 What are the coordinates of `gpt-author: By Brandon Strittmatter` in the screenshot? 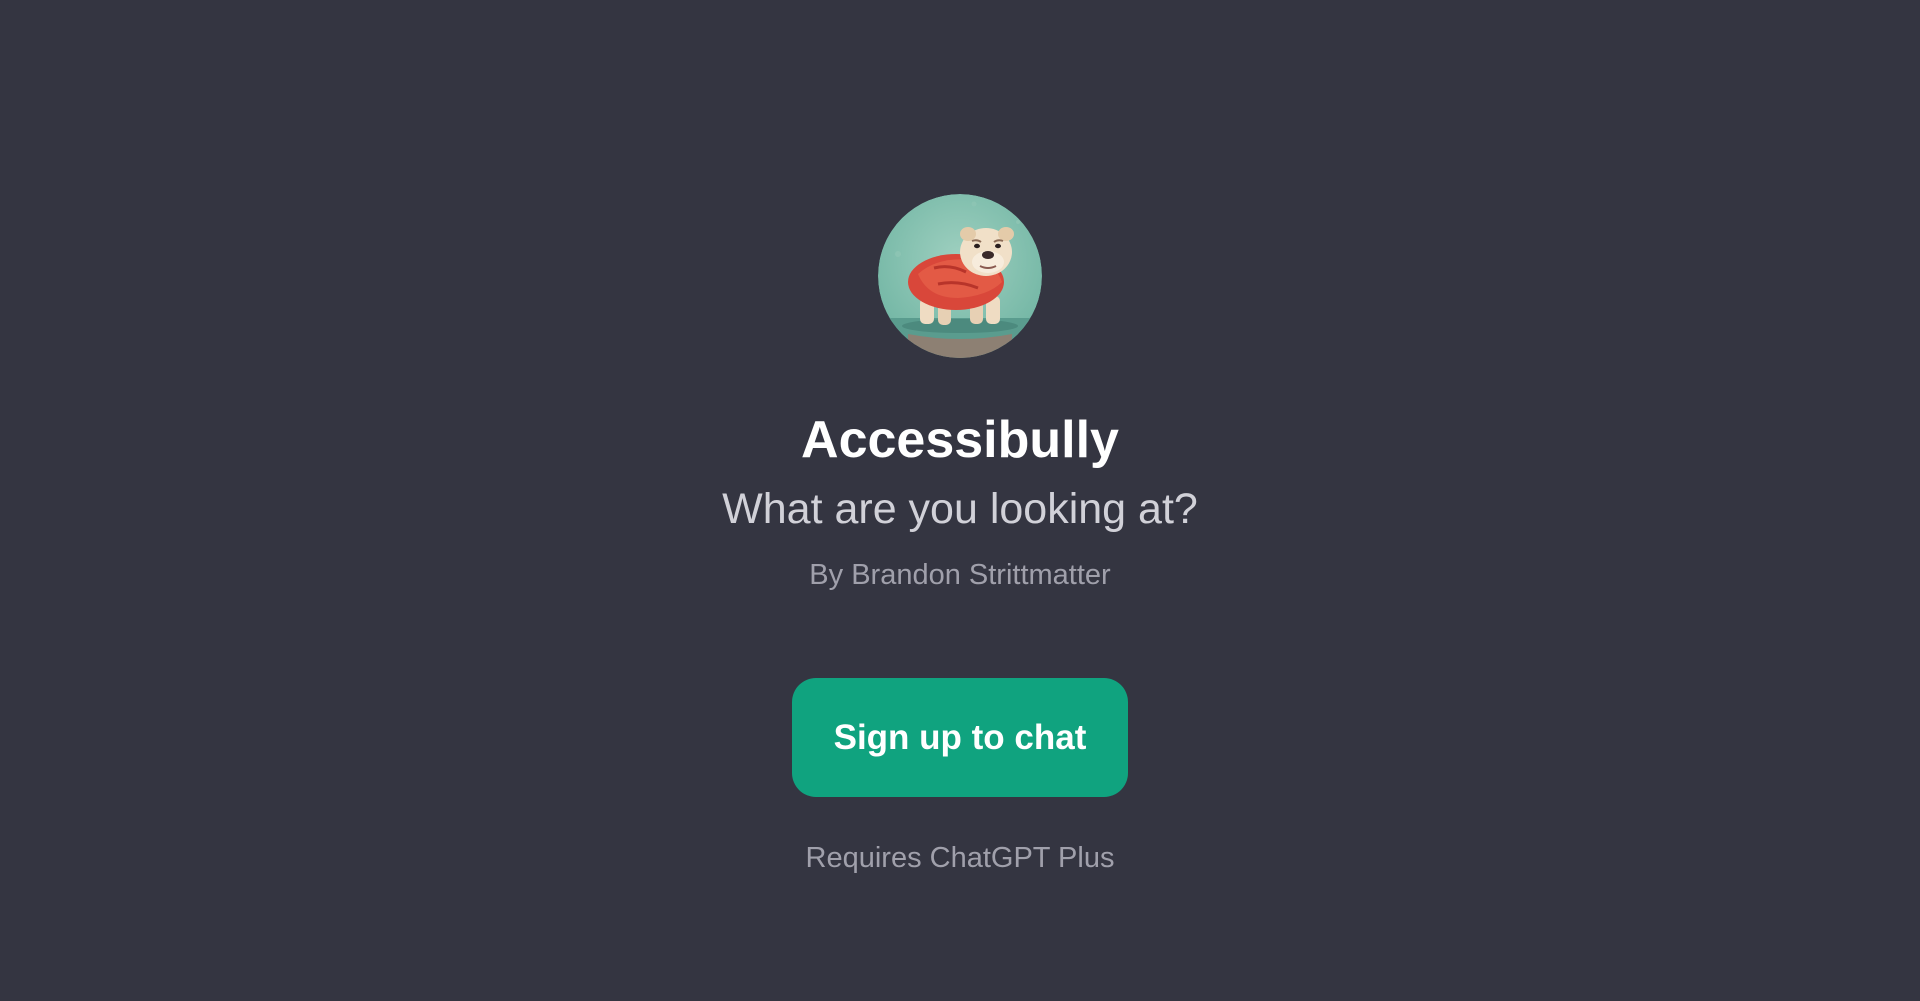 It's located at (960, 575).